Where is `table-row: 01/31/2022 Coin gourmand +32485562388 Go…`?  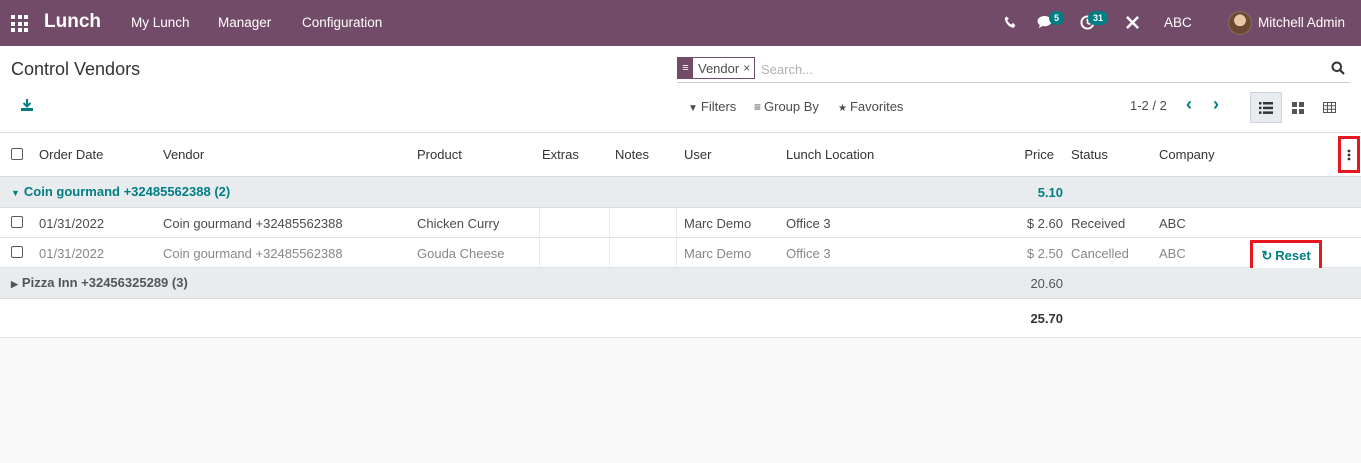
table-row: 01/31/2022 Coin gourmand +32485562388 Go… is located at coordinates (680, 254).